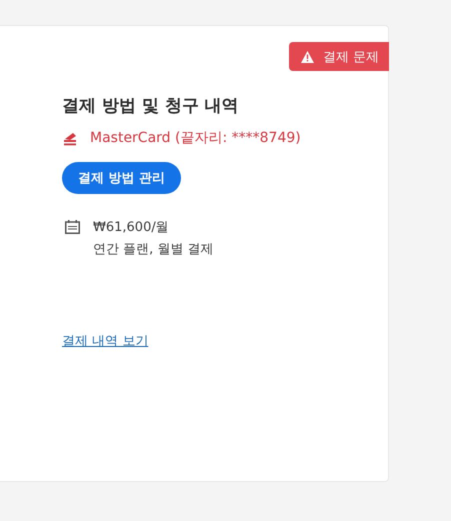 This screenshot has width=451, height=521. I want to click on badge-label: 결제 문제, so click(350, 57).